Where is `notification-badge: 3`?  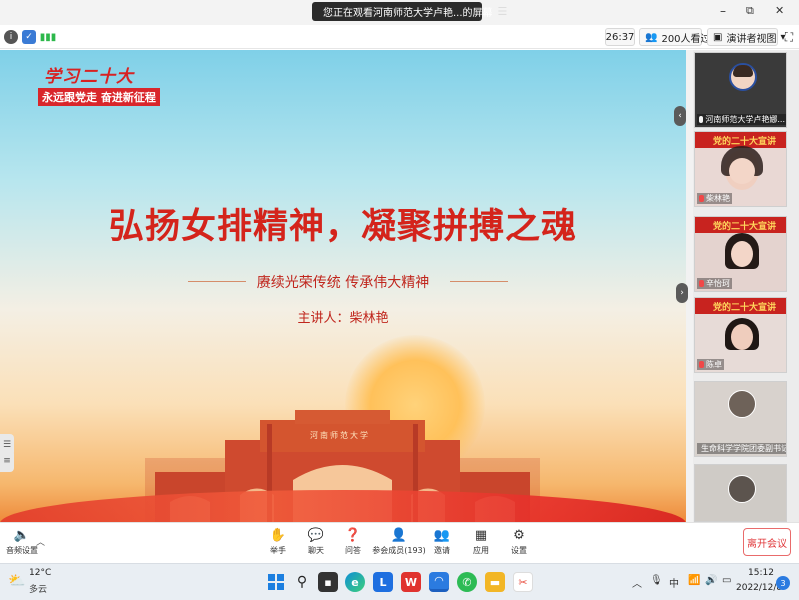
notification-badge: 3 is located at coordinates (783, 583).